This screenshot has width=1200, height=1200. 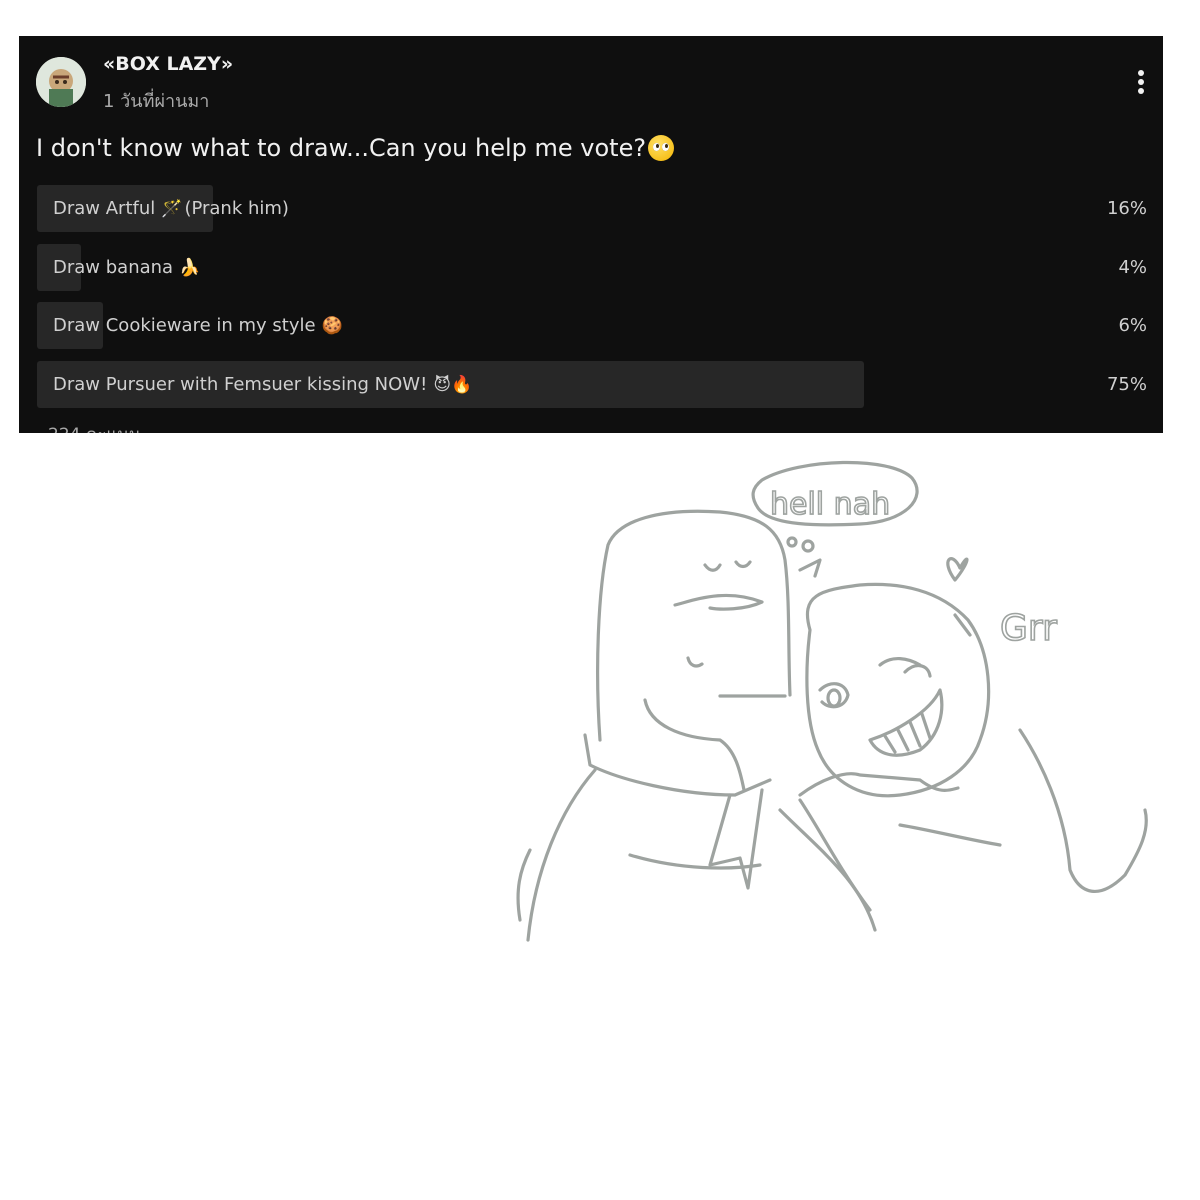 What do you see at coordinates (113, 267) in the screenshot?
I see `poll-option-text: Draw banana` at bounding box center [113, 267].